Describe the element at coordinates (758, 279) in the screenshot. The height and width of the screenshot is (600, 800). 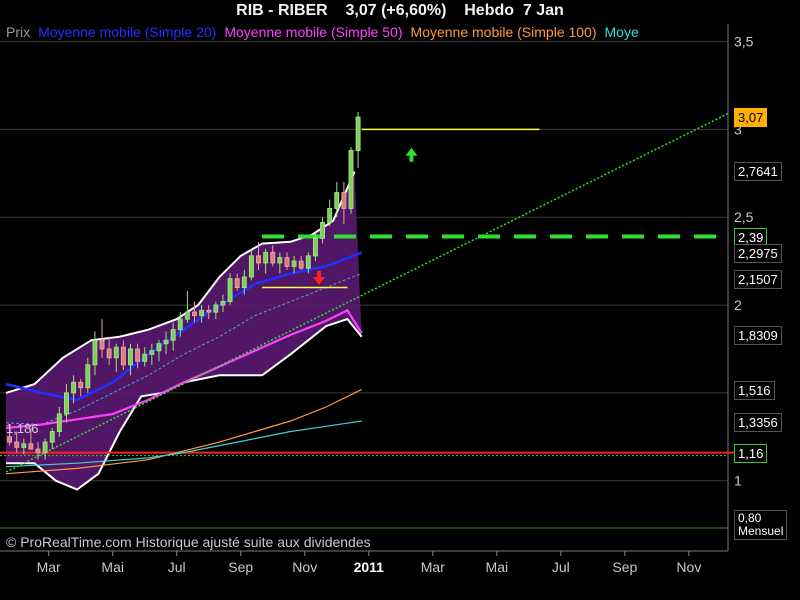
I see `price-tag: 2,1507` at that location.